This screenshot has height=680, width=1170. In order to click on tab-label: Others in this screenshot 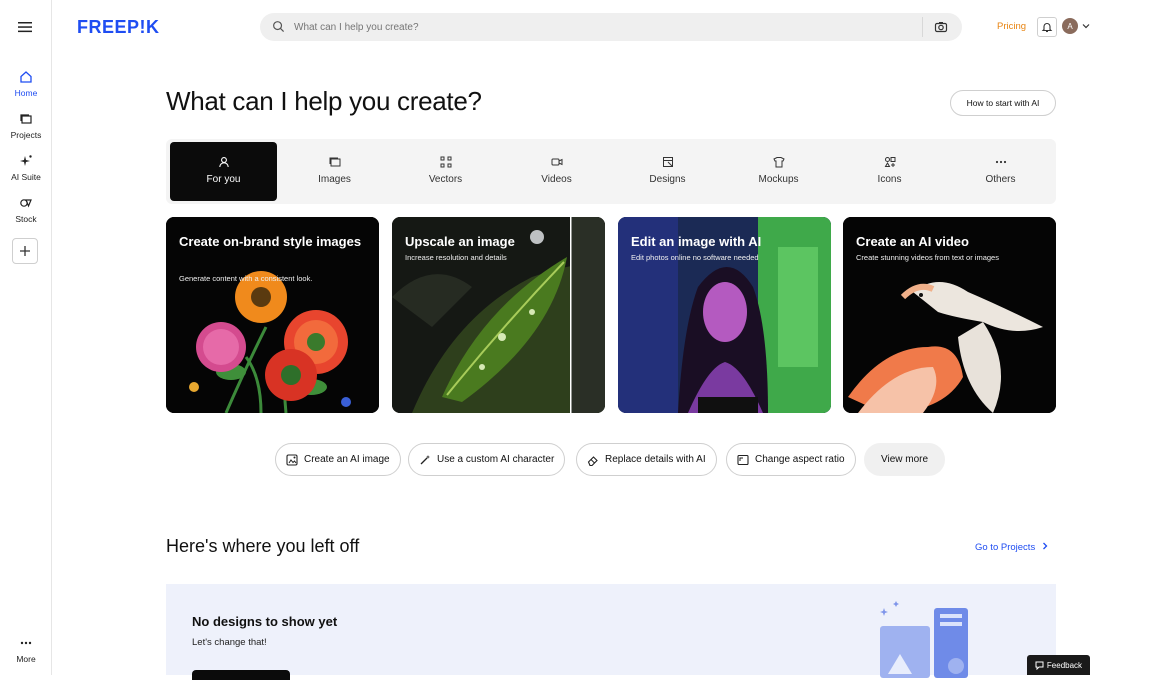, I will do `click(1000, 179)`.